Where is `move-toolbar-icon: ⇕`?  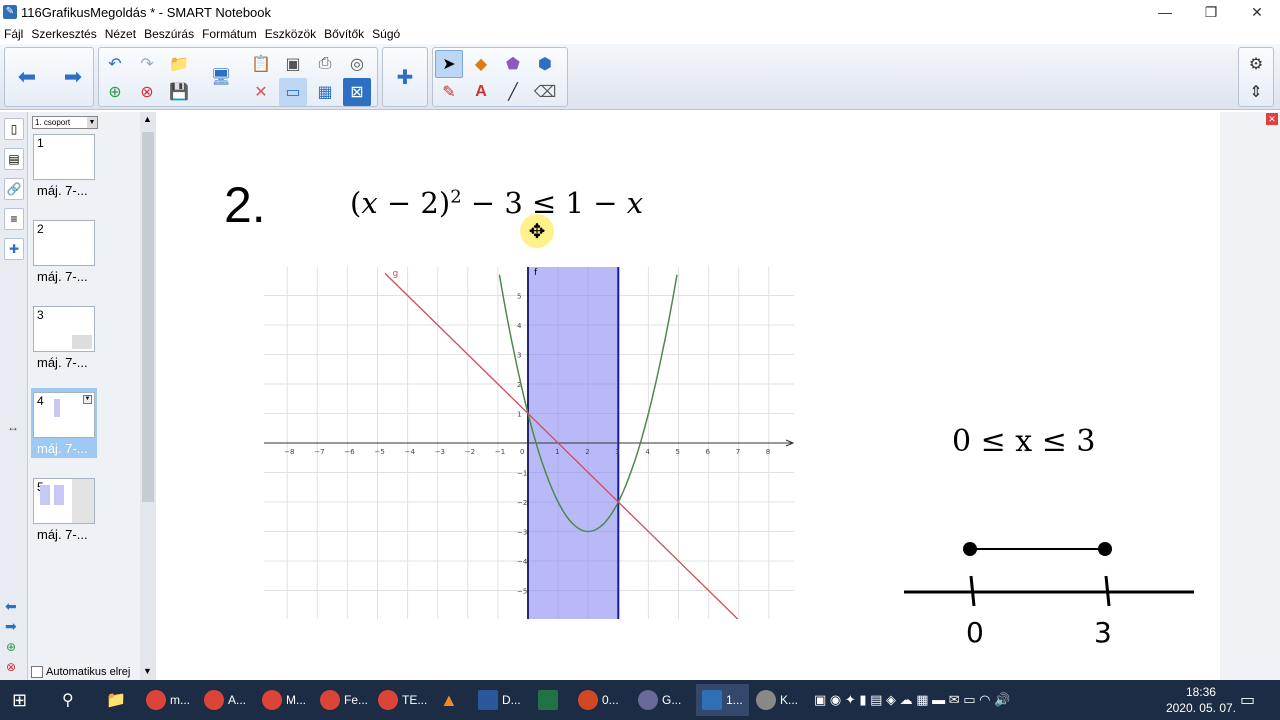 move-toolbar-icon: ⇕ is located at coordinates (1256, 92).